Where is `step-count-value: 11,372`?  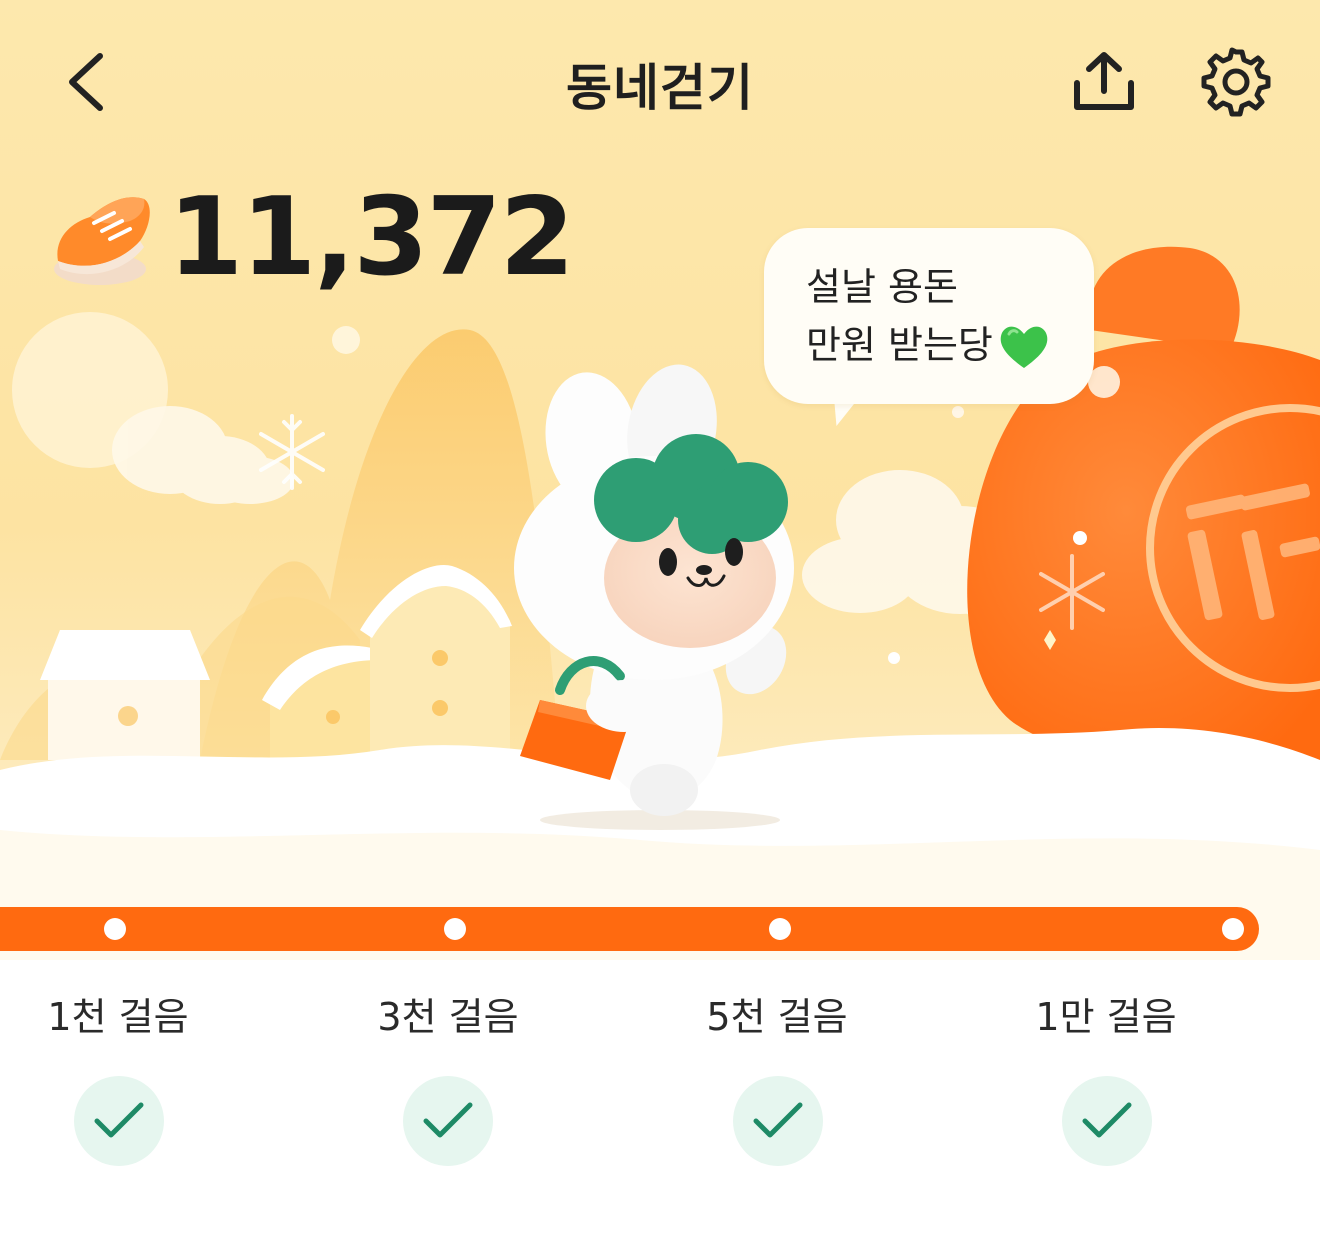
step-count-value: 11,372 is located at coordinates (371, 237).